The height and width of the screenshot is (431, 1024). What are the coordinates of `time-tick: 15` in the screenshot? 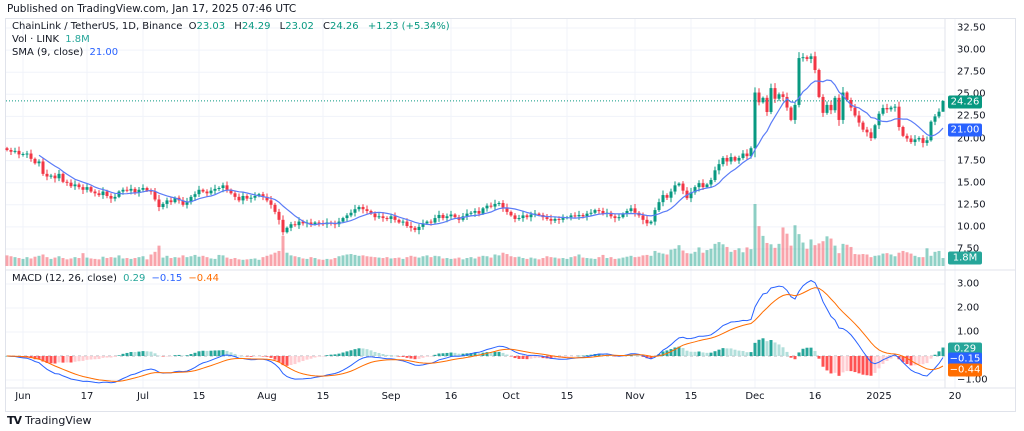 It's located at (567, 396).